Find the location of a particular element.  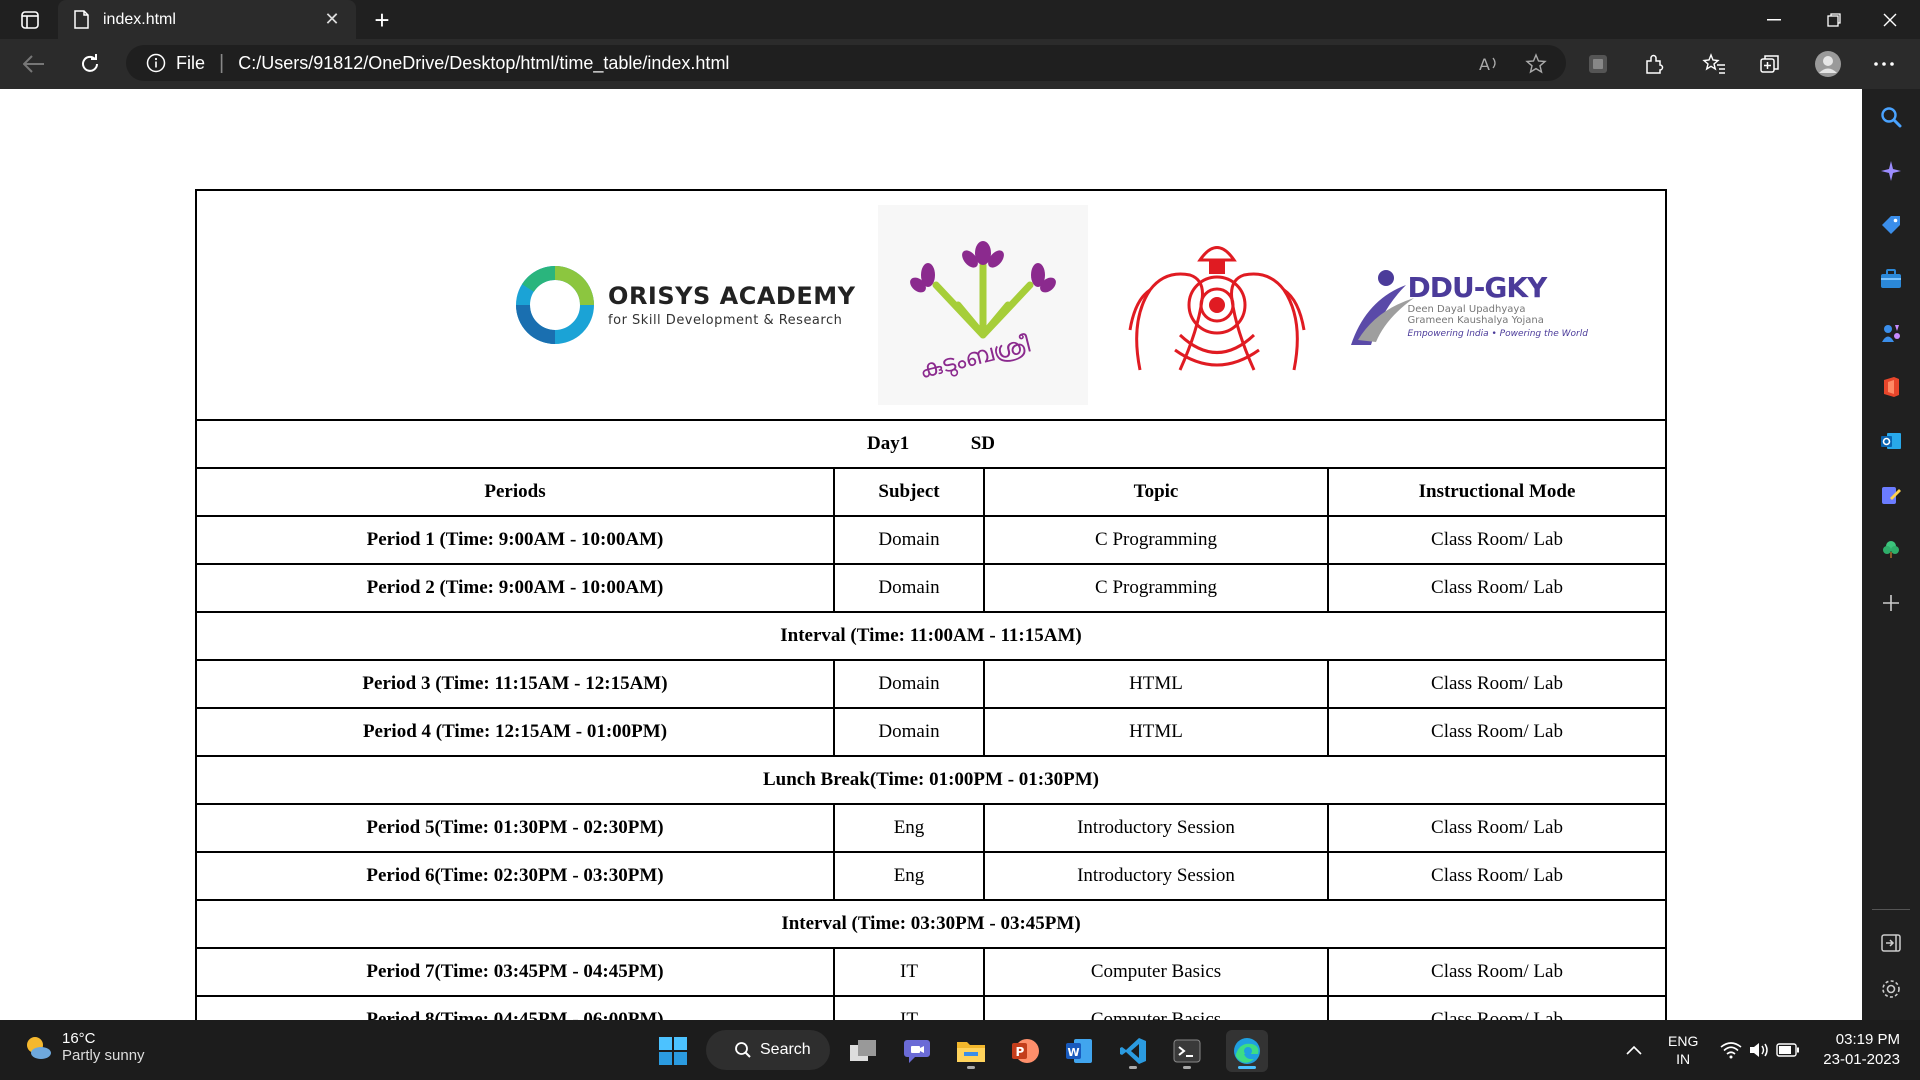

extension-app-icon is located at coordinates (1598, 64).